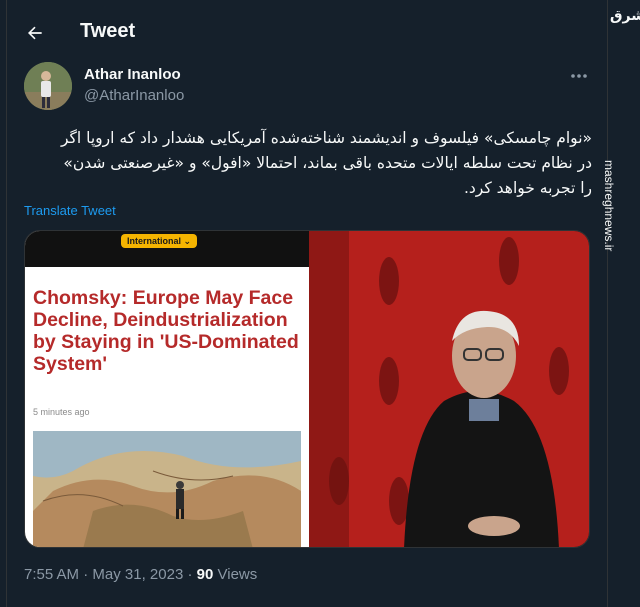  I want to click on author-name: Athar Inanloo, so click(132, 74).